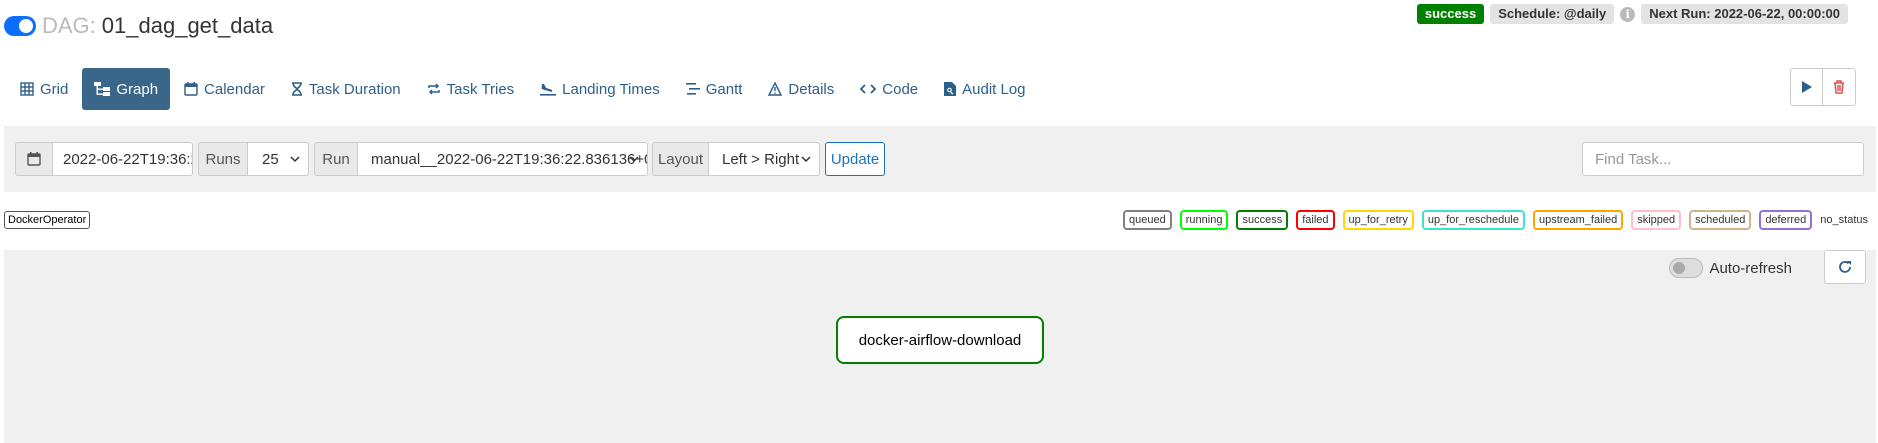 This screenshot has height=443, width=1878. I want to click on tab-calendar: Calendar, so click(224, 89).